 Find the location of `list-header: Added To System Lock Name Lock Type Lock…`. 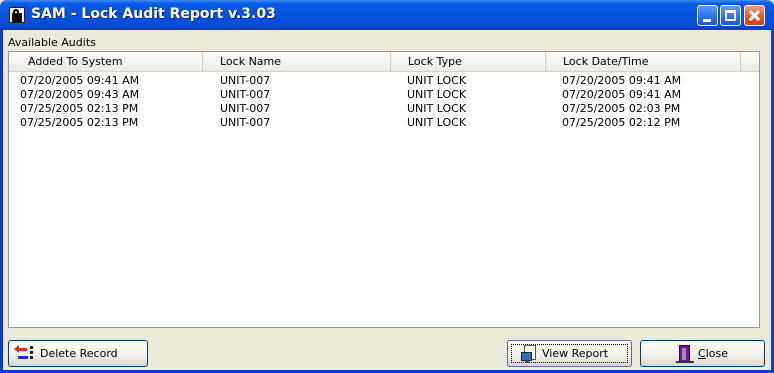

list-header: Added To System Lock Name Lock Type Lock… is located at coordinates (384, 62).